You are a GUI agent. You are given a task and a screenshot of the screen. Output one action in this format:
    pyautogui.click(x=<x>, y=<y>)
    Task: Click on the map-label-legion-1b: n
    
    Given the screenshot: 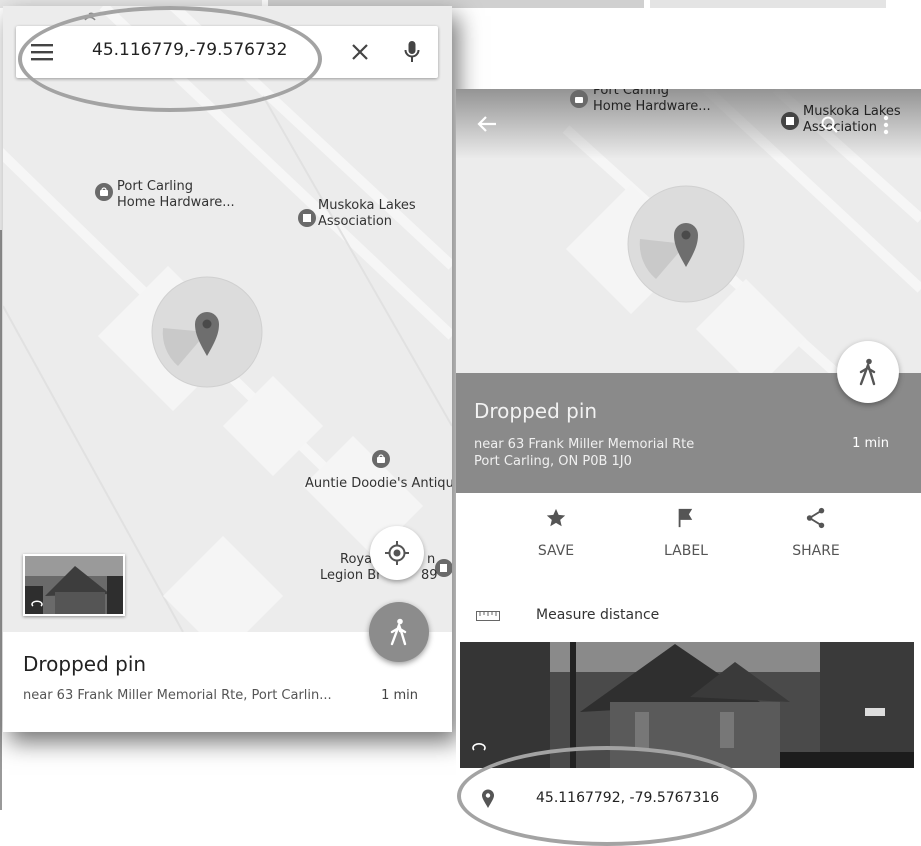 What is the action you would take?
    pyautogui.click(x=431, y=560)
    